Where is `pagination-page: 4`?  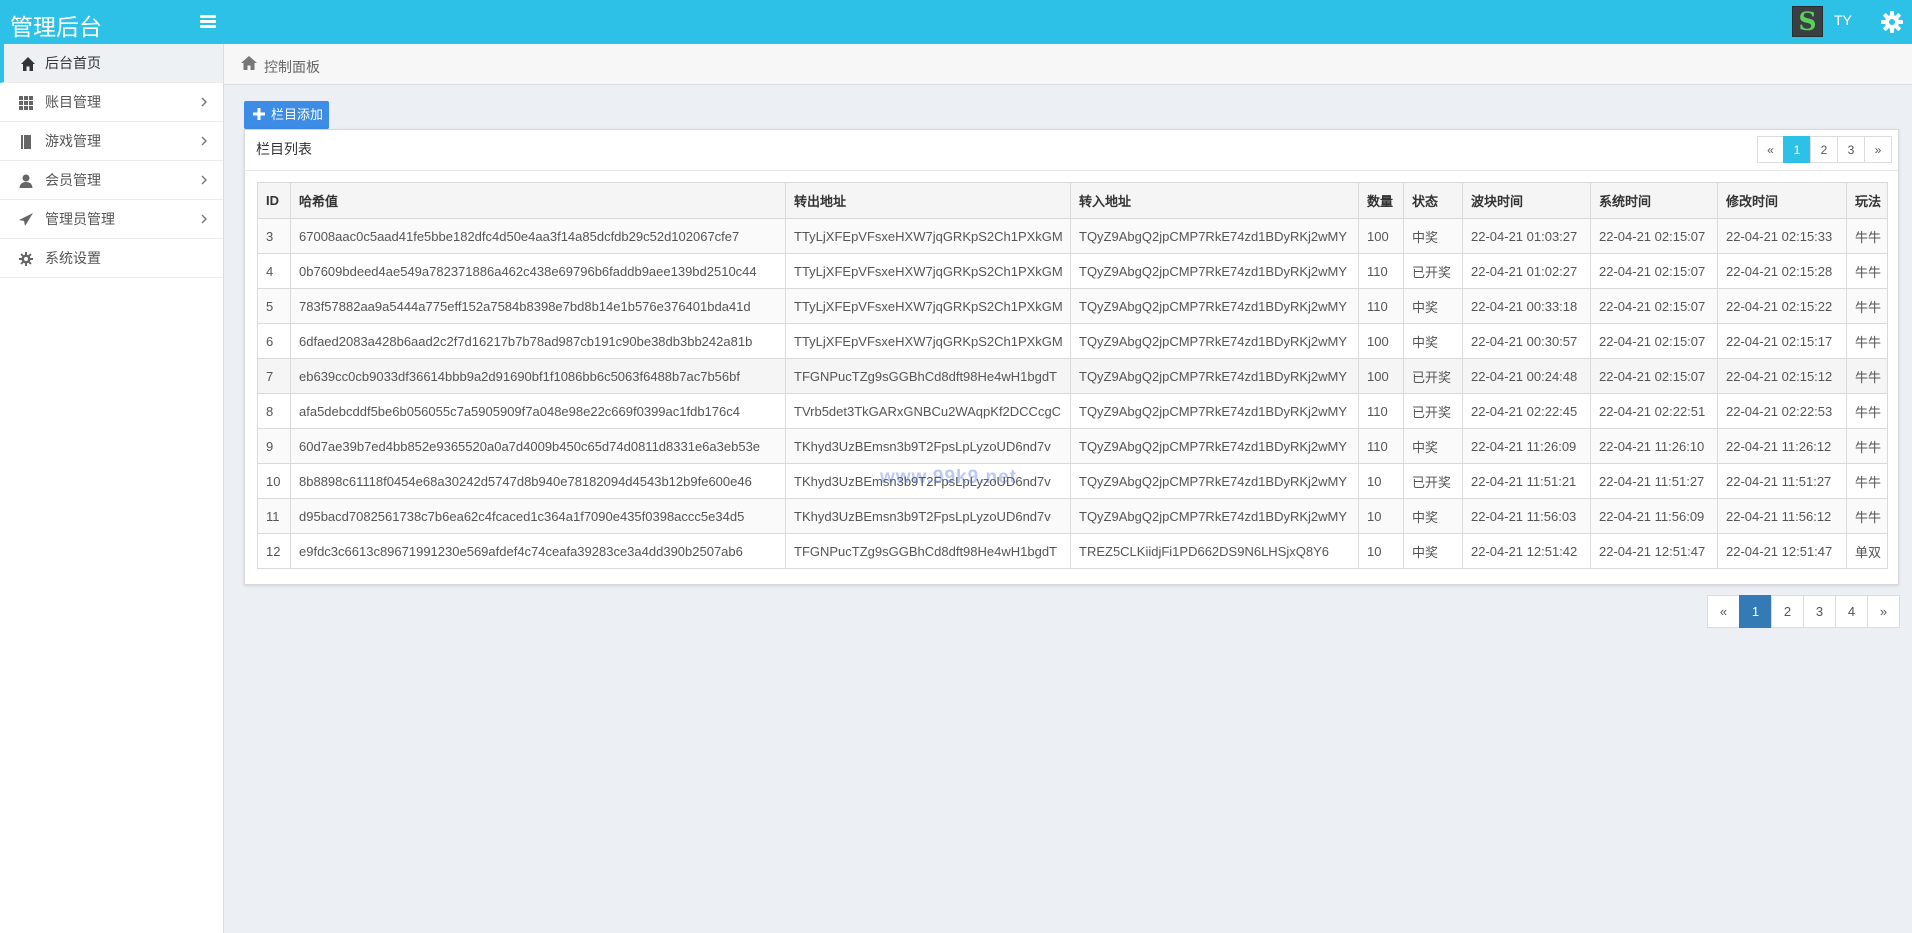
pagination-page: 4 is located at coordinates (1851, 611).